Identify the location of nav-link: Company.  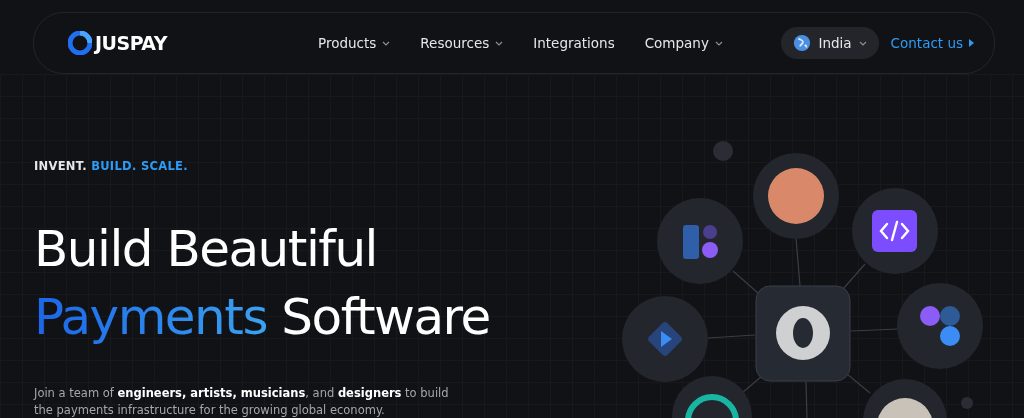
(683, 43).